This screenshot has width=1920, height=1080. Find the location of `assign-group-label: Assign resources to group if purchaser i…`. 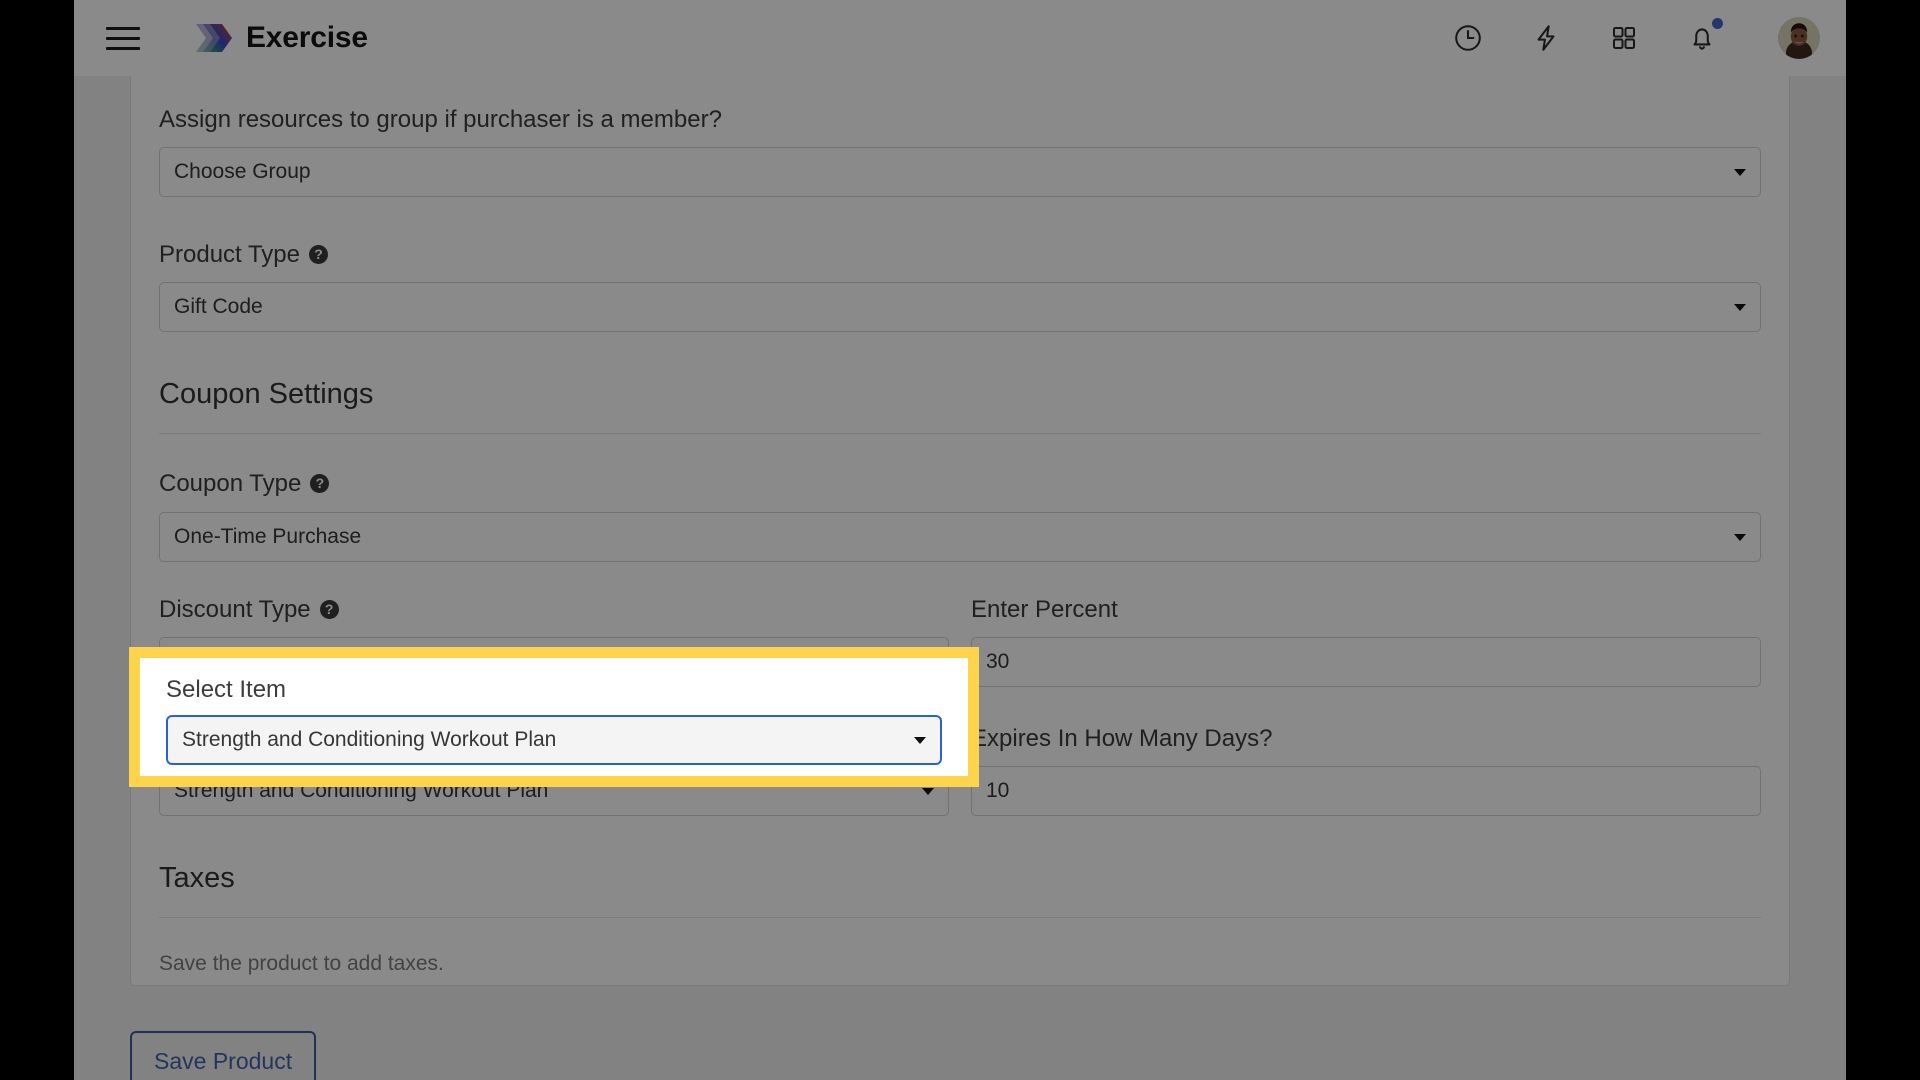

assign-group-label: Assign resources to group if purchaser i… is located at coordinates (960, 119).